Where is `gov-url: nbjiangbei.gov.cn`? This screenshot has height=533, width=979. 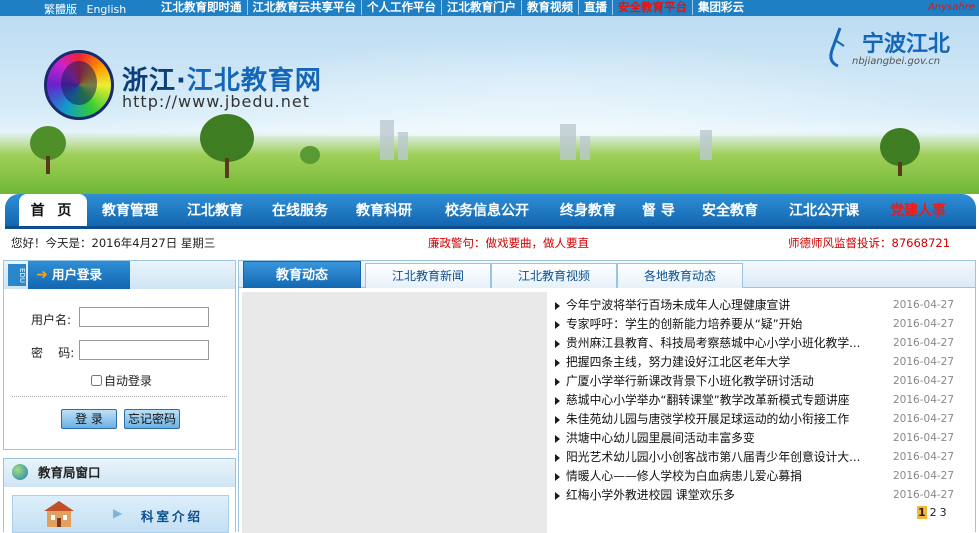 gov-url: nbjiangbei.gov.cn is located at coordinates (896, 61).